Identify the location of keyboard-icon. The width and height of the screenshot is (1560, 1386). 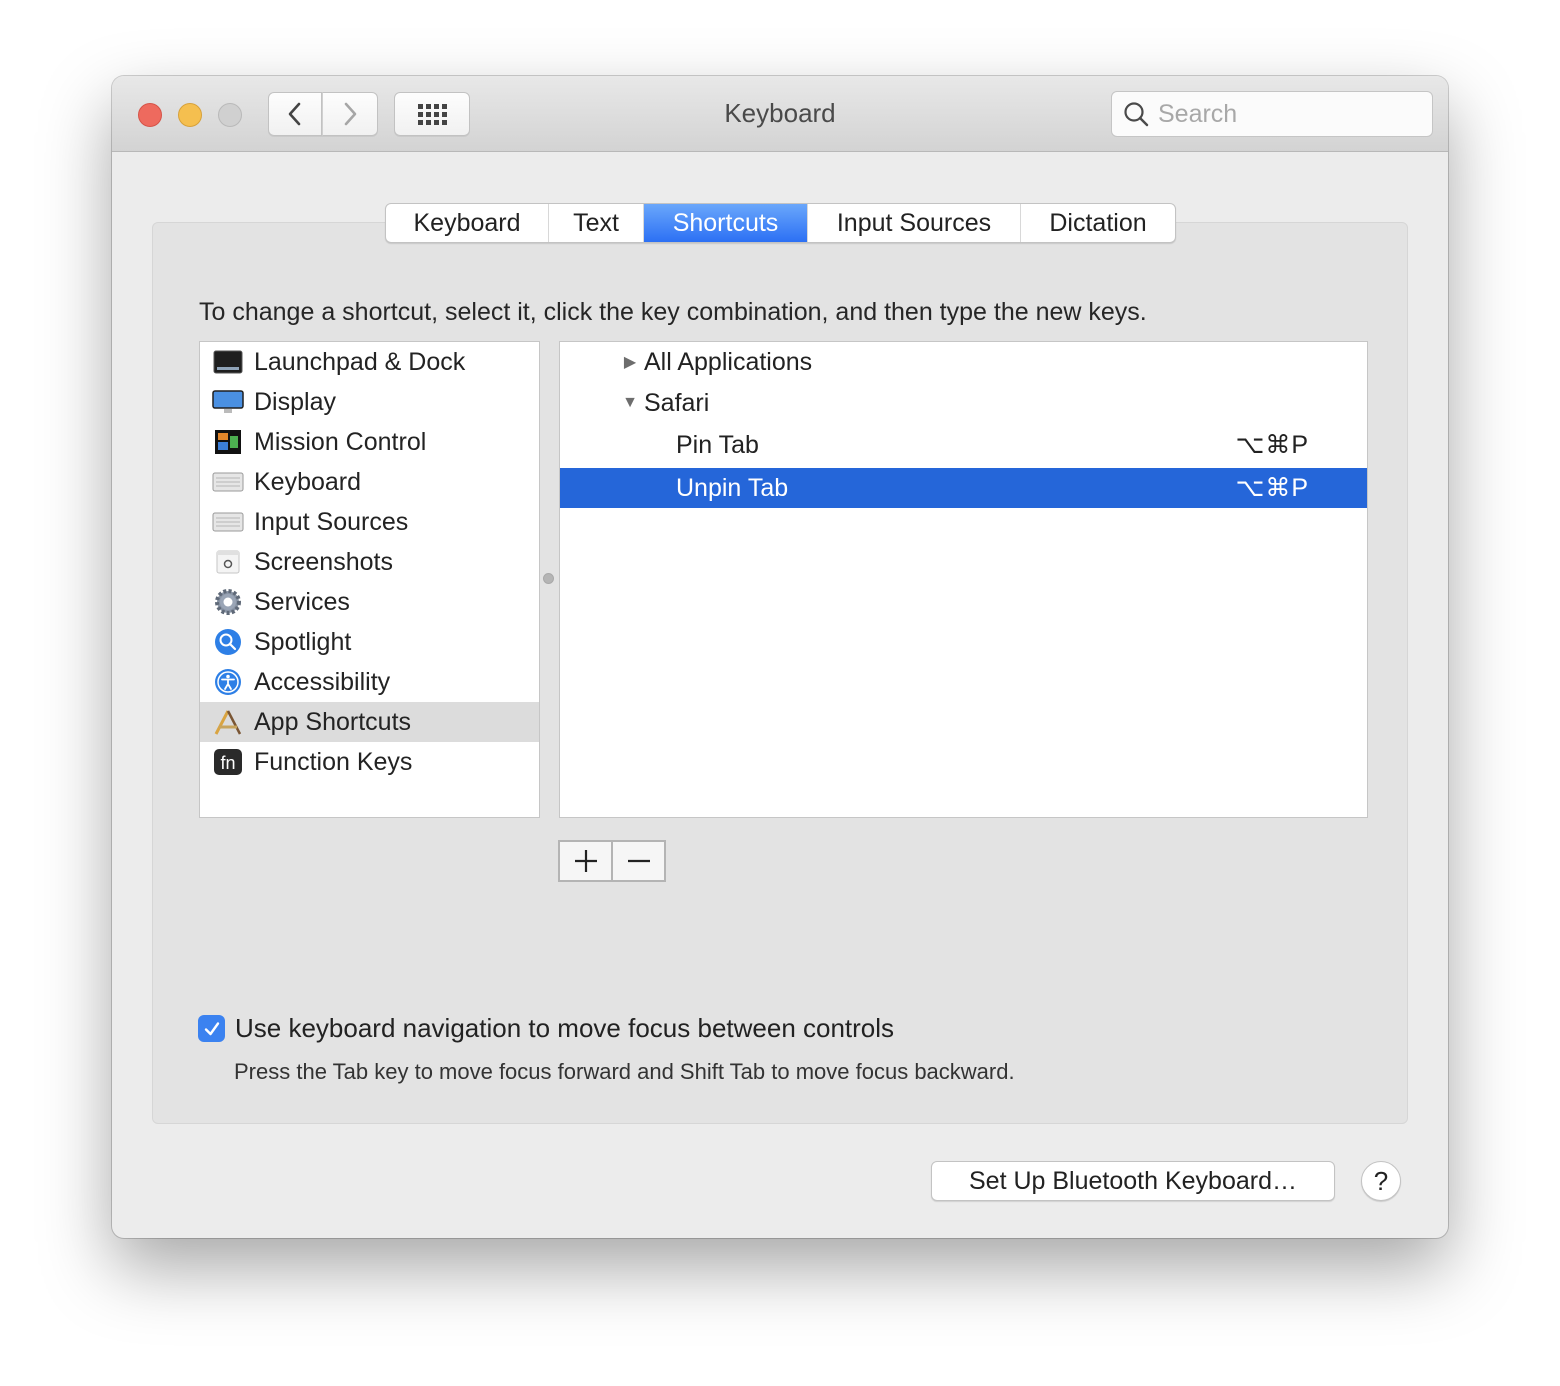
(228, 482).